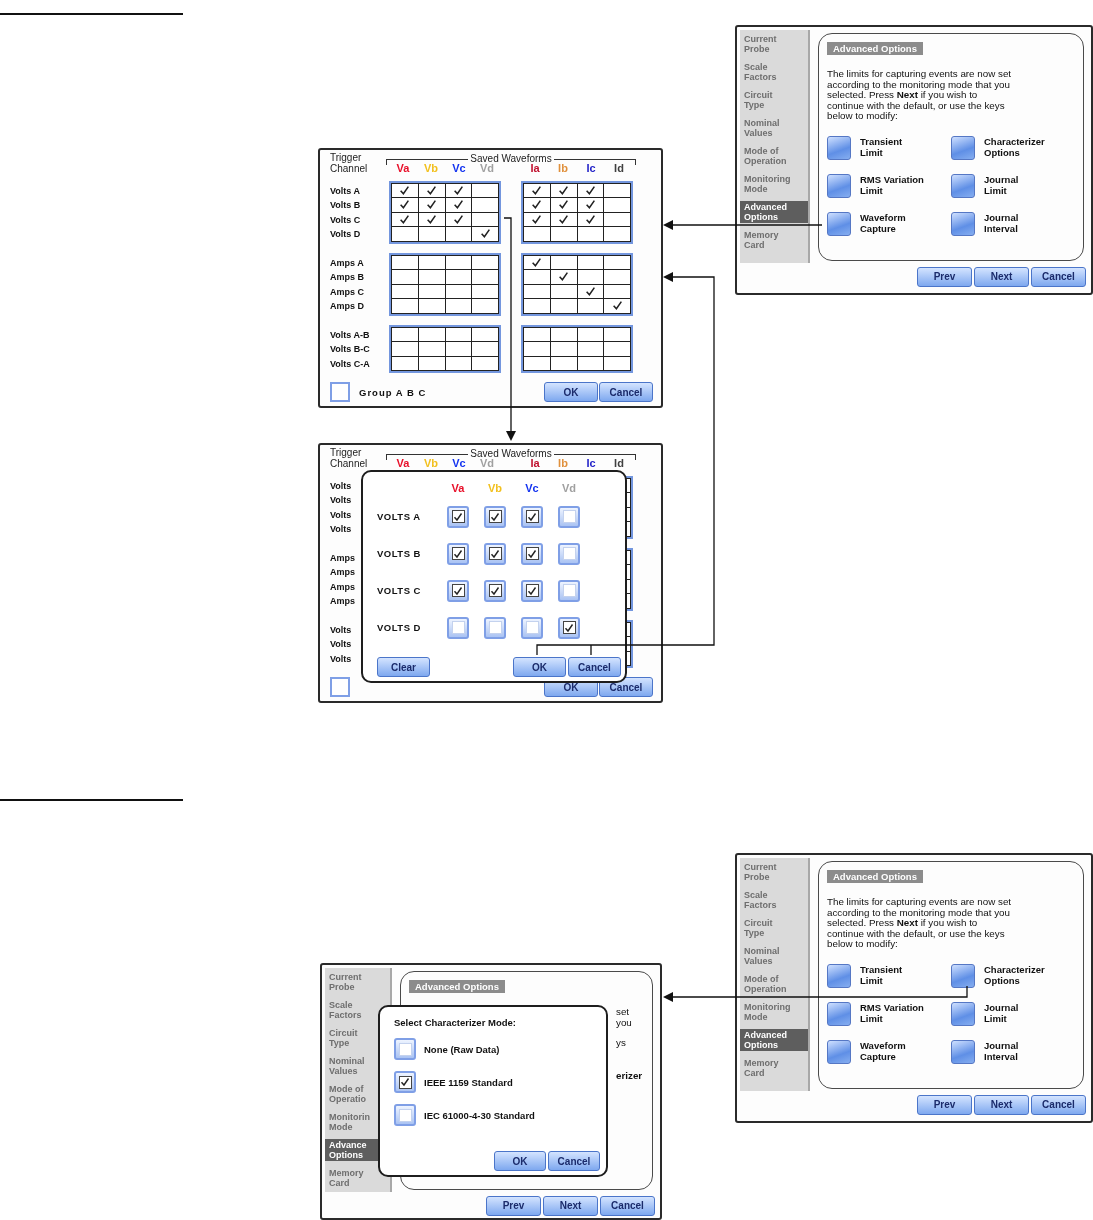  I want to click on sidebar-item: Monitoring Mode, so click(774, 1012).